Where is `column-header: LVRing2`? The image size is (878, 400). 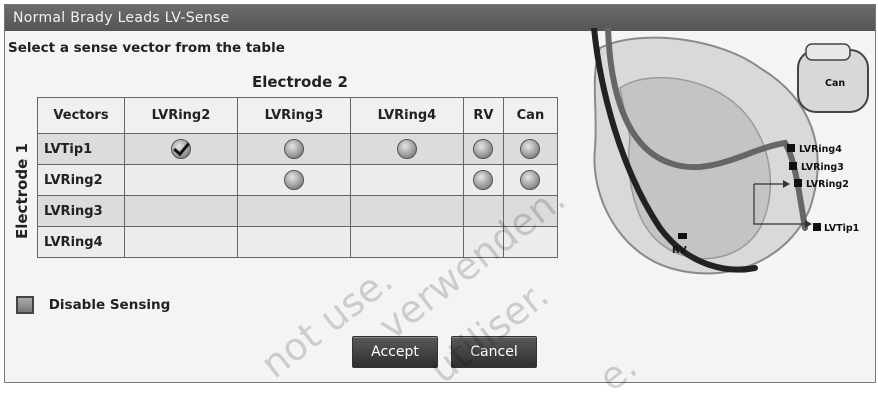
column-header: LVRing2 is located at coordinates (181, 115).